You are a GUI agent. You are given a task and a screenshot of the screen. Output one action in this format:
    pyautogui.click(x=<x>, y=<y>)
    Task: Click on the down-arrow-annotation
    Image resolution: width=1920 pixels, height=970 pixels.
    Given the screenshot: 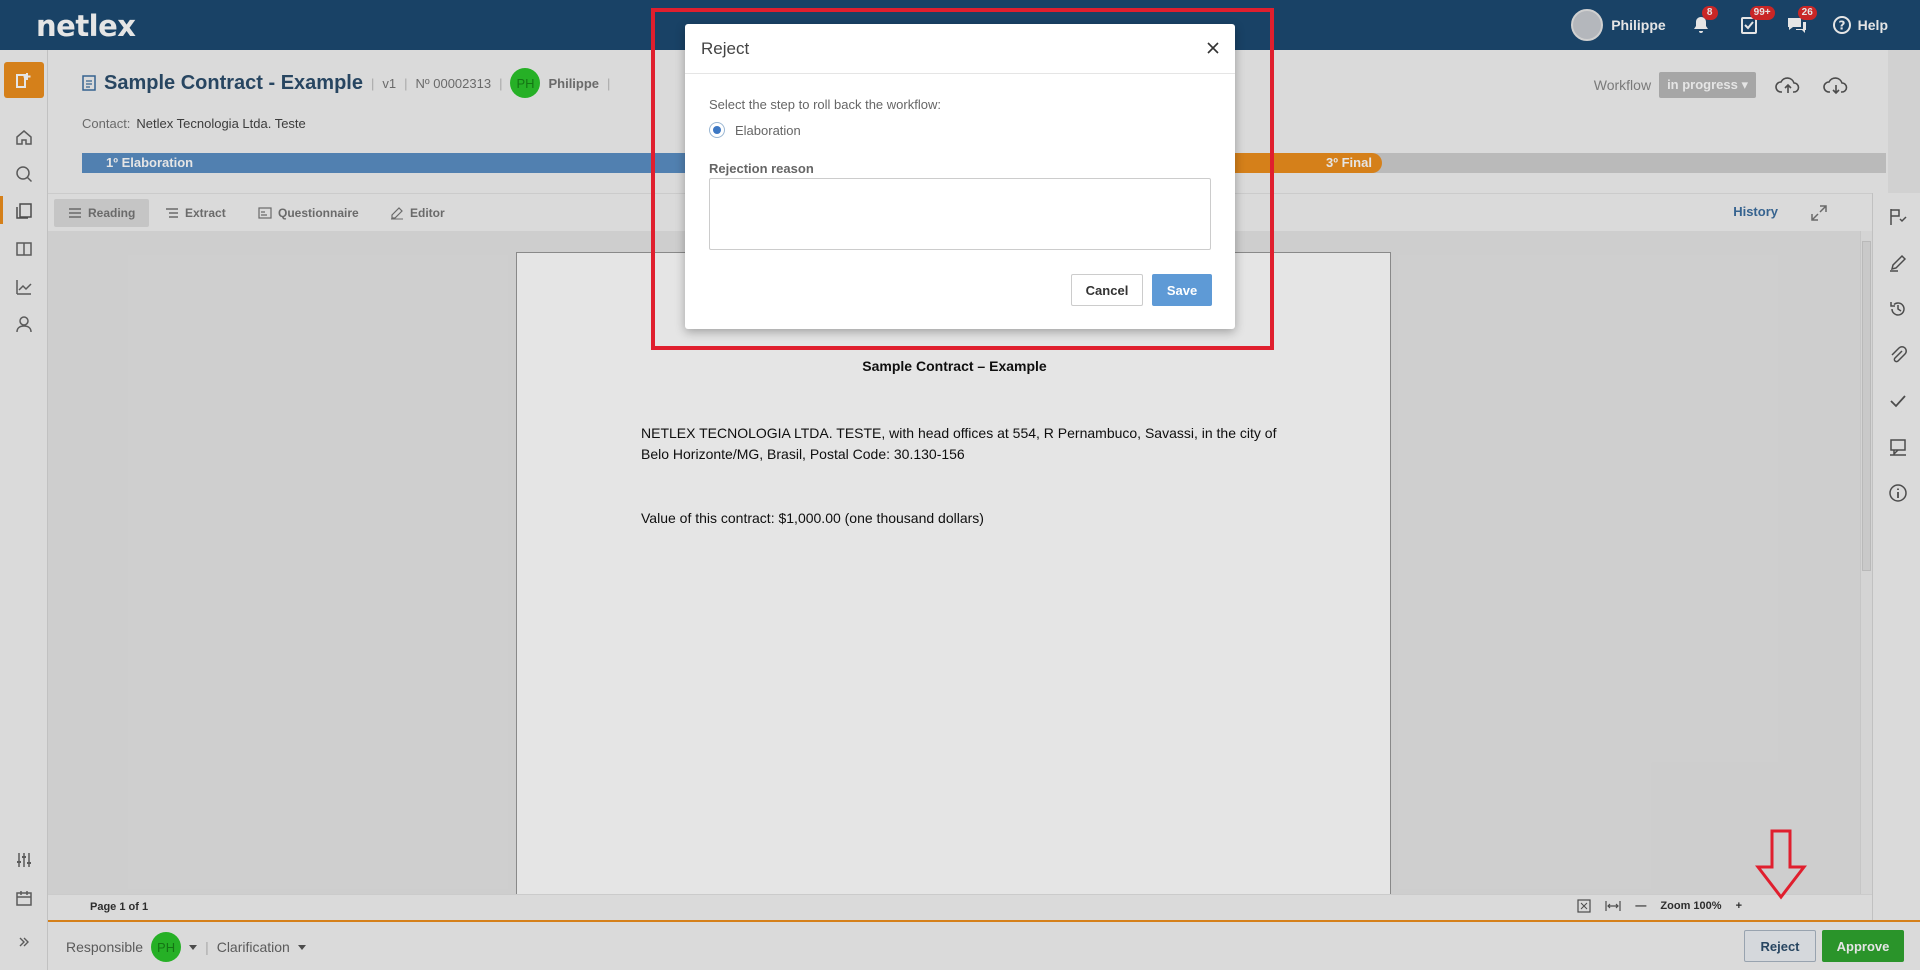 What is the action you would take?
    pyautogui.click(x=1781, y=864)
    